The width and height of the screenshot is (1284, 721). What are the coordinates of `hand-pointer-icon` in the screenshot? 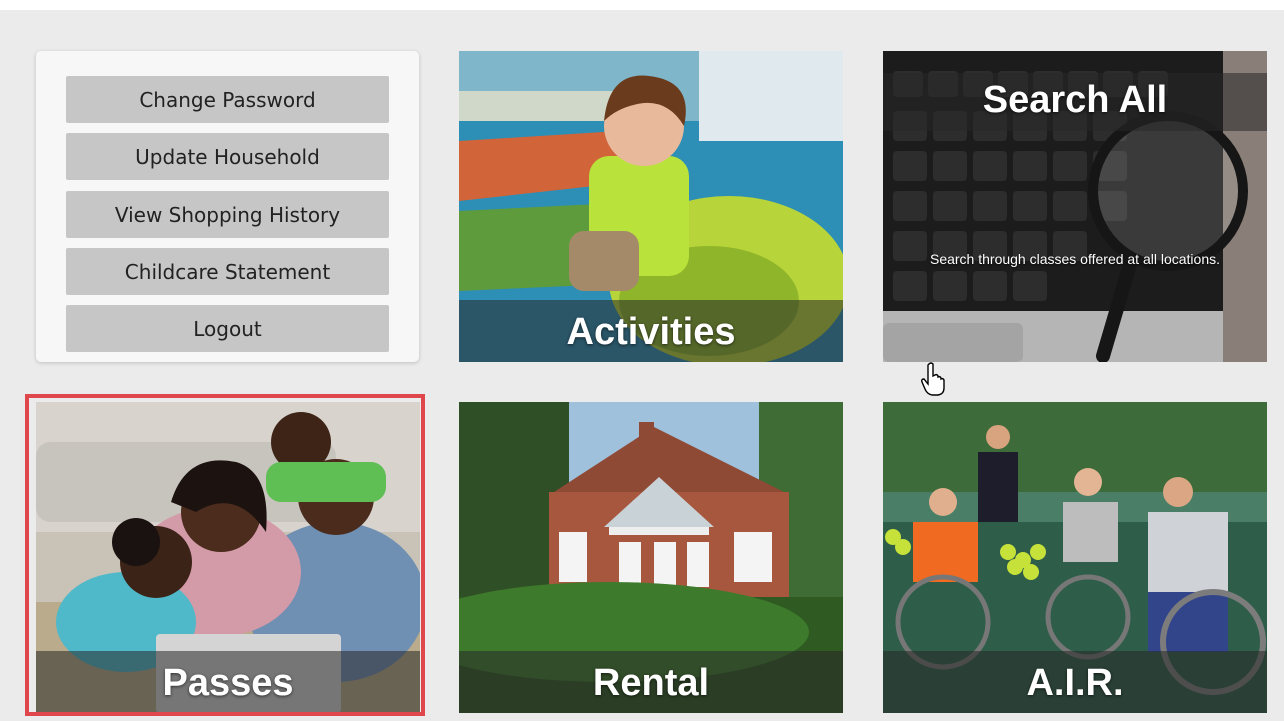 It's located at (933, 379).